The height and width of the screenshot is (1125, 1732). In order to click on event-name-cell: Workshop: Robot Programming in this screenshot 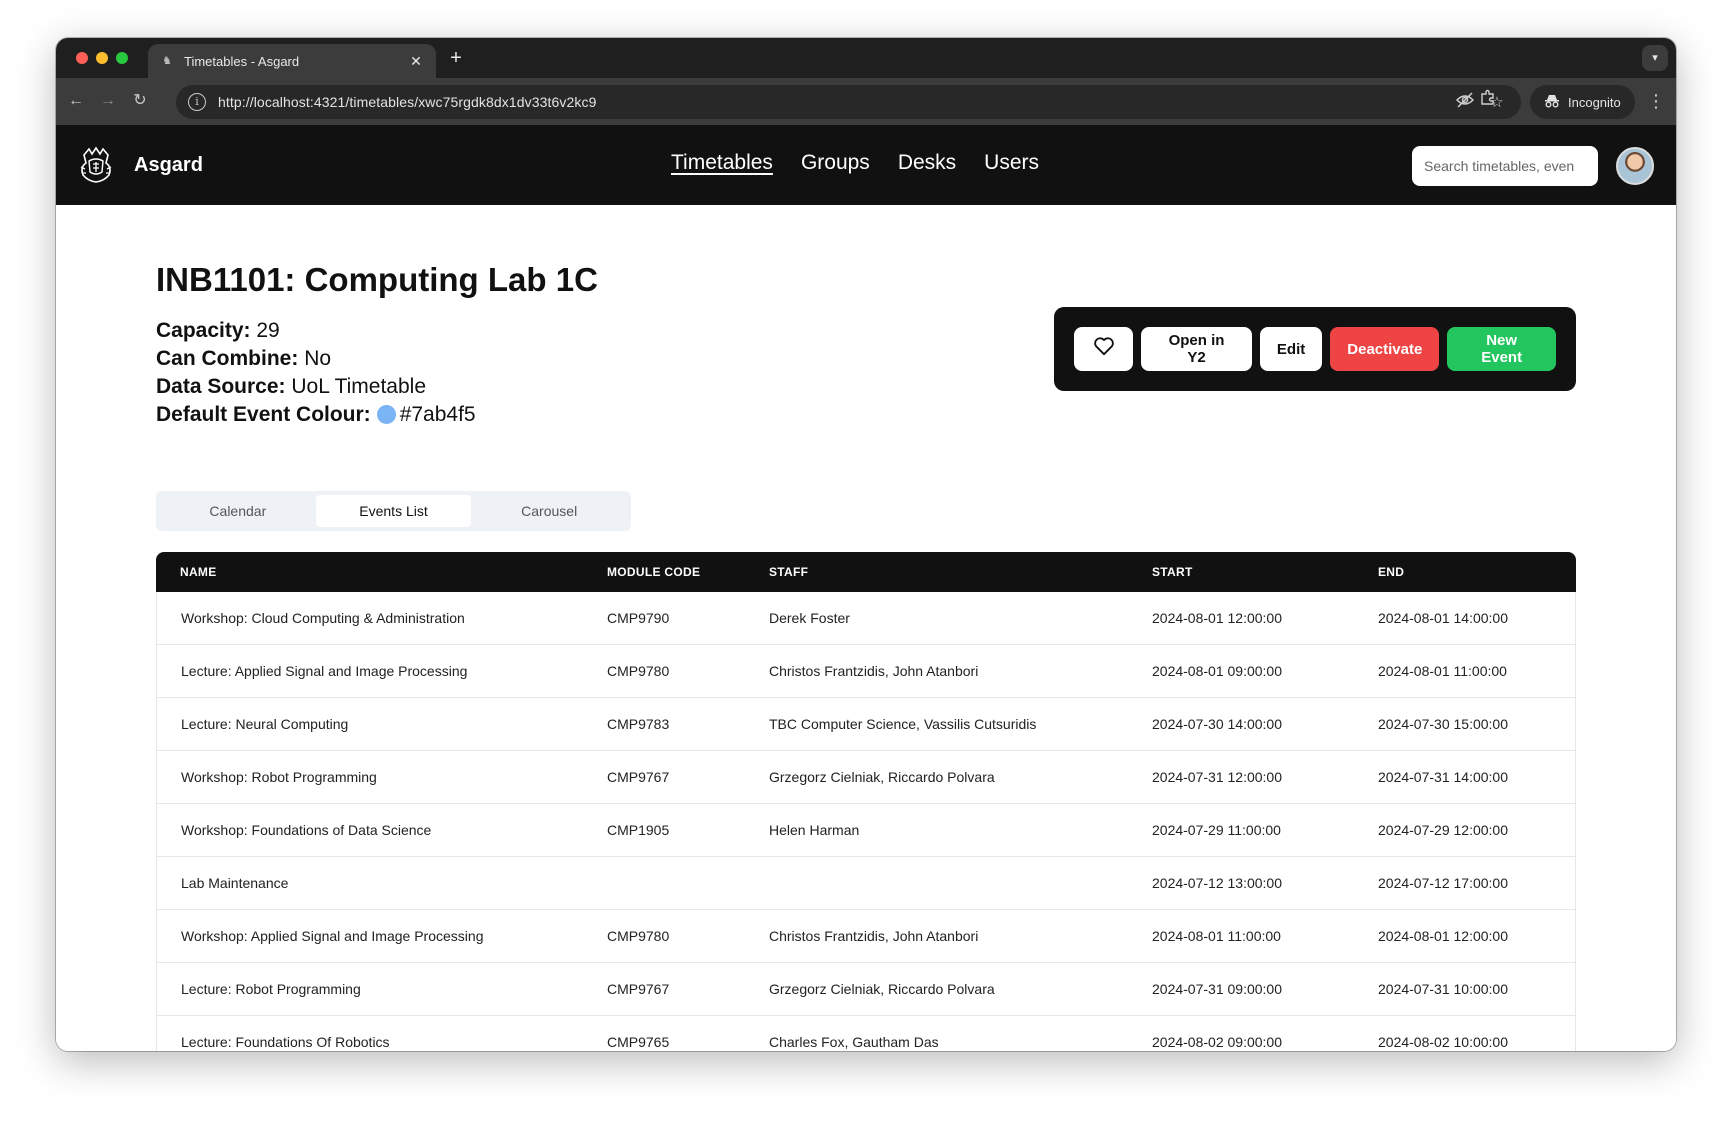, I will do `click(369, 777)`.